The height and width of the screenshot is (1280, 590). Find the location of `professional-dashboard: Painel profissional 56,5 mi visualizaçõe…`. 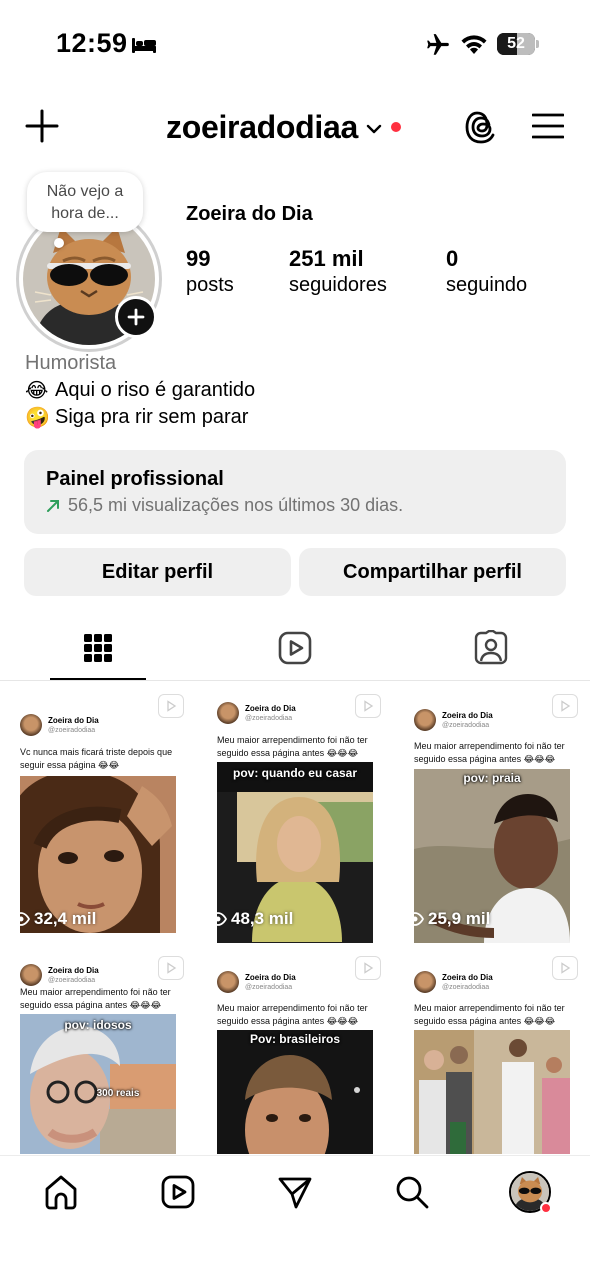

professional-dashboard: Painel profissional 56,5 mi visualizaçõe… is located at coordinates (295, 492).